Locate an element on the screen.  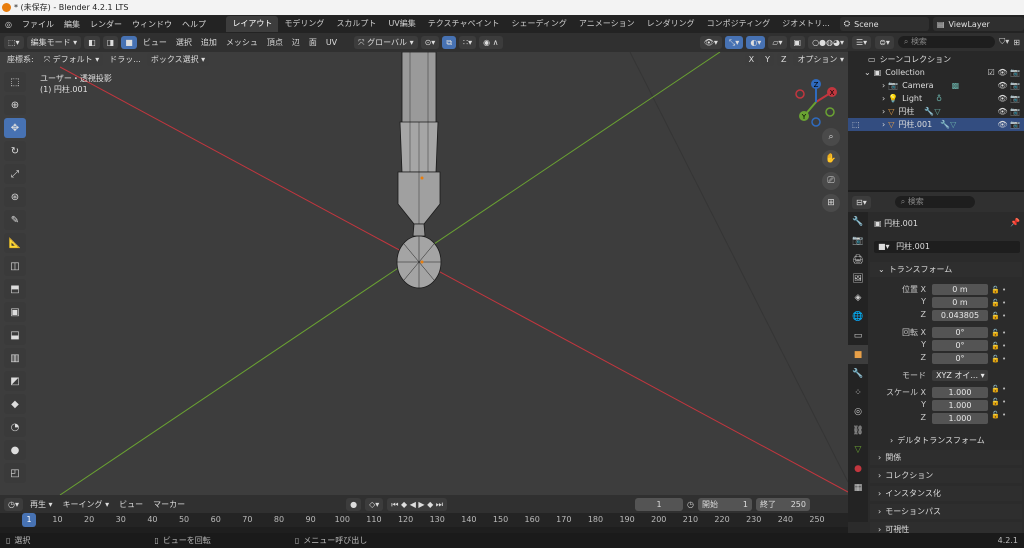
transform-lock-icons: 🔓 • 🔓 • 🔓 • 🔓 • 🔓 • 🔓 • 🔓 • 🔓 • 🔓 • is located at coordinates (1003, 353).